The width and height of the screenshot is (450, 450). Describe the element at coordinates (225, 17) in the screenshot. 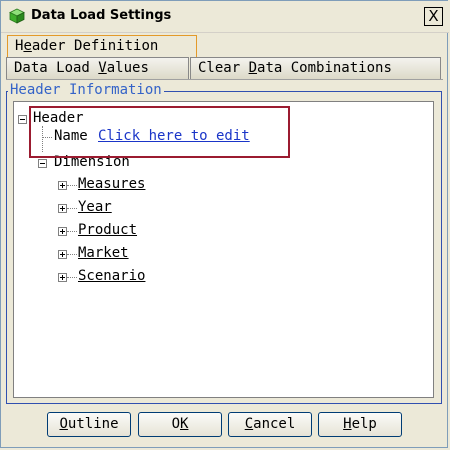

I see `title-bar: Data Load Settings X` at that location.